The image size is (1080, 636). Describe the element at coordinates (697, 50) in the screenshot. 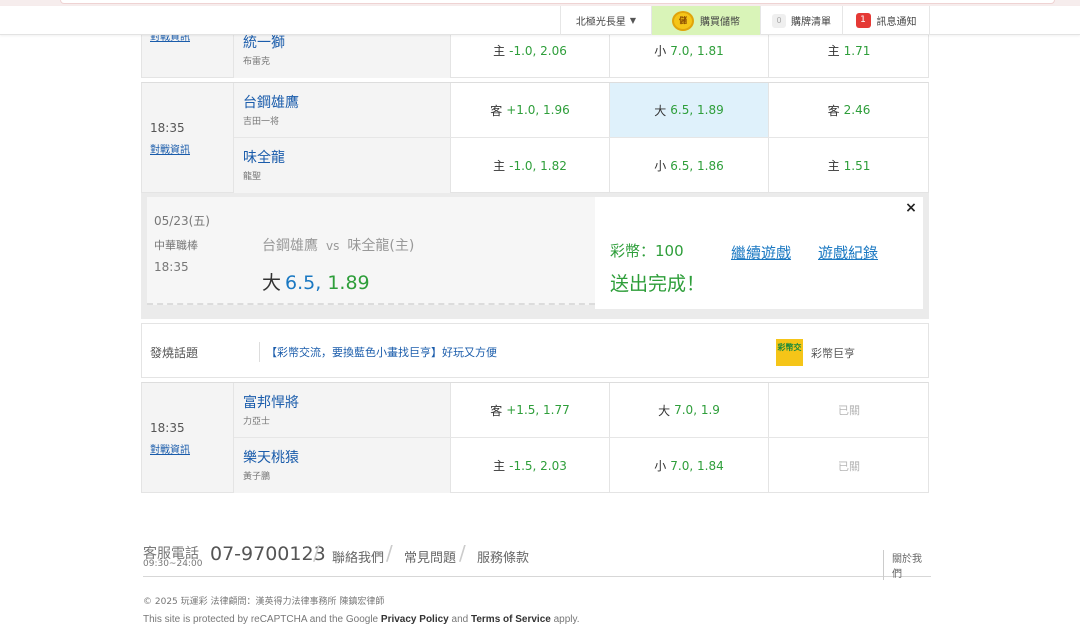

I see `total-value: 7.0, 1.81` at that location.